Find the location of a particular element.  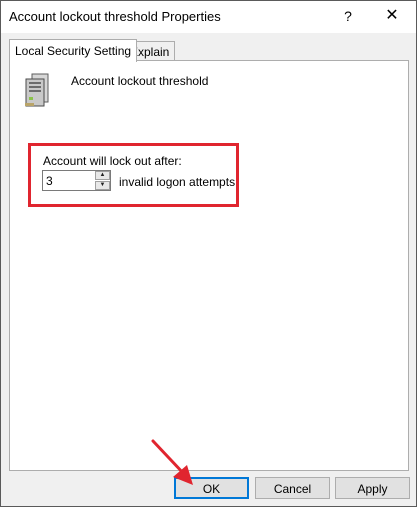

help-button: ? is located at coordinates (348, 16).